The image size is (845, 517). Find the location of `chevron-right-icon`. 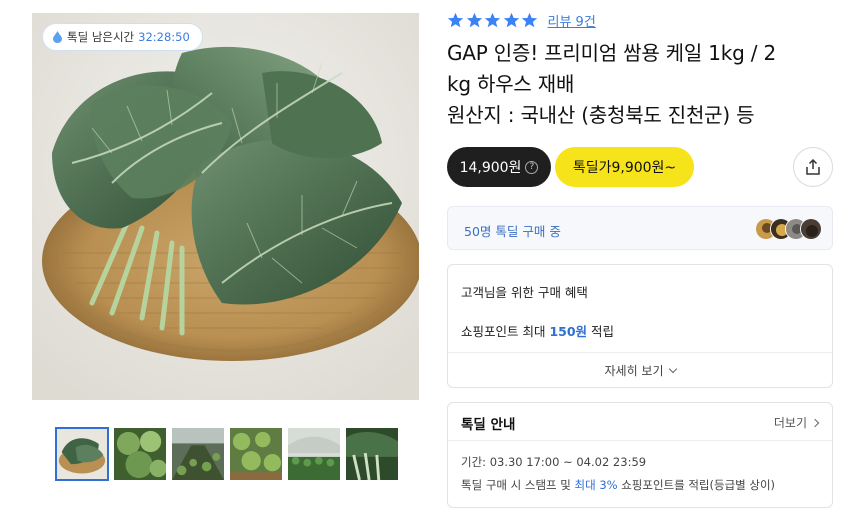

chevron-right-icon is located at coordinates (815, 423).